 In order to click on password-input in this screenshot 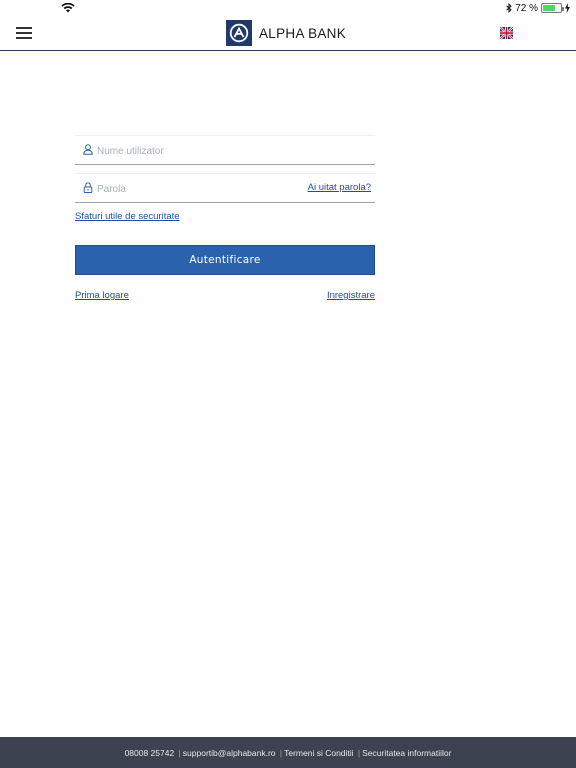, I will do `click(197, 189)`.